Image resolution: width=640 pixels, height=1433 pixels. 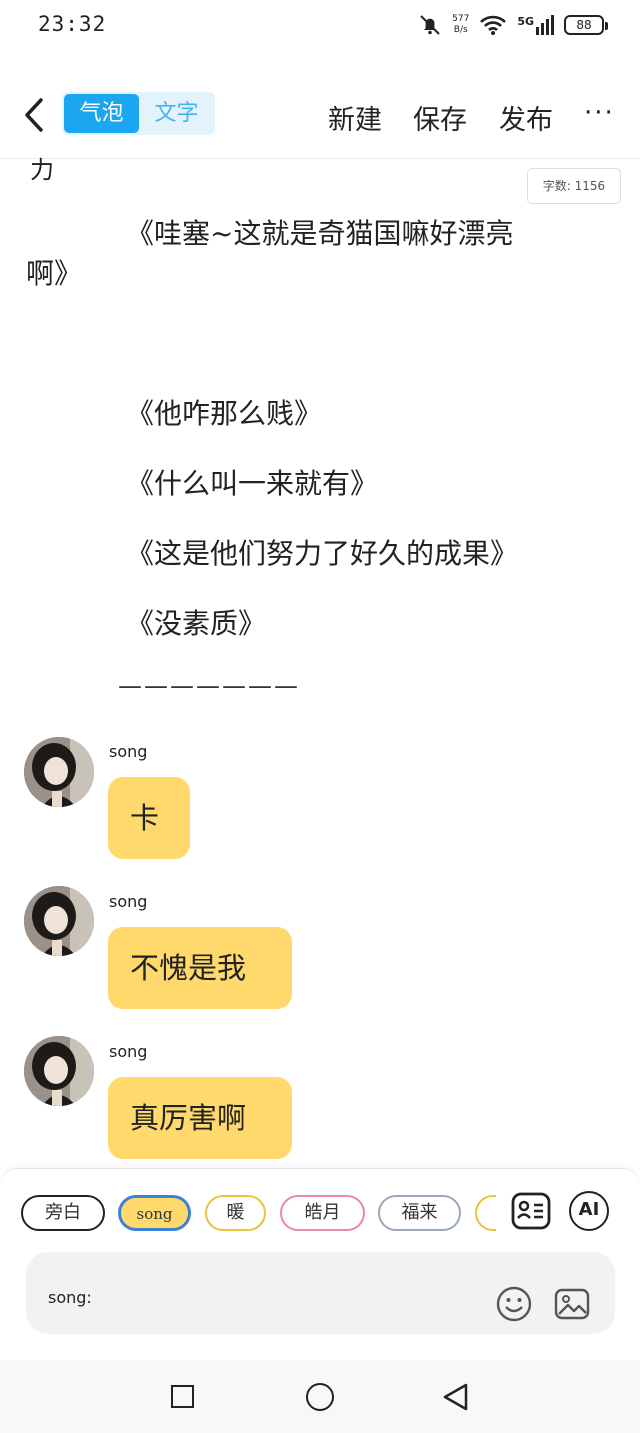 What do you see at coordinates (36, 115) in the screenshot?
I see `back-arrow-icon` at bounding box center [36, 115].